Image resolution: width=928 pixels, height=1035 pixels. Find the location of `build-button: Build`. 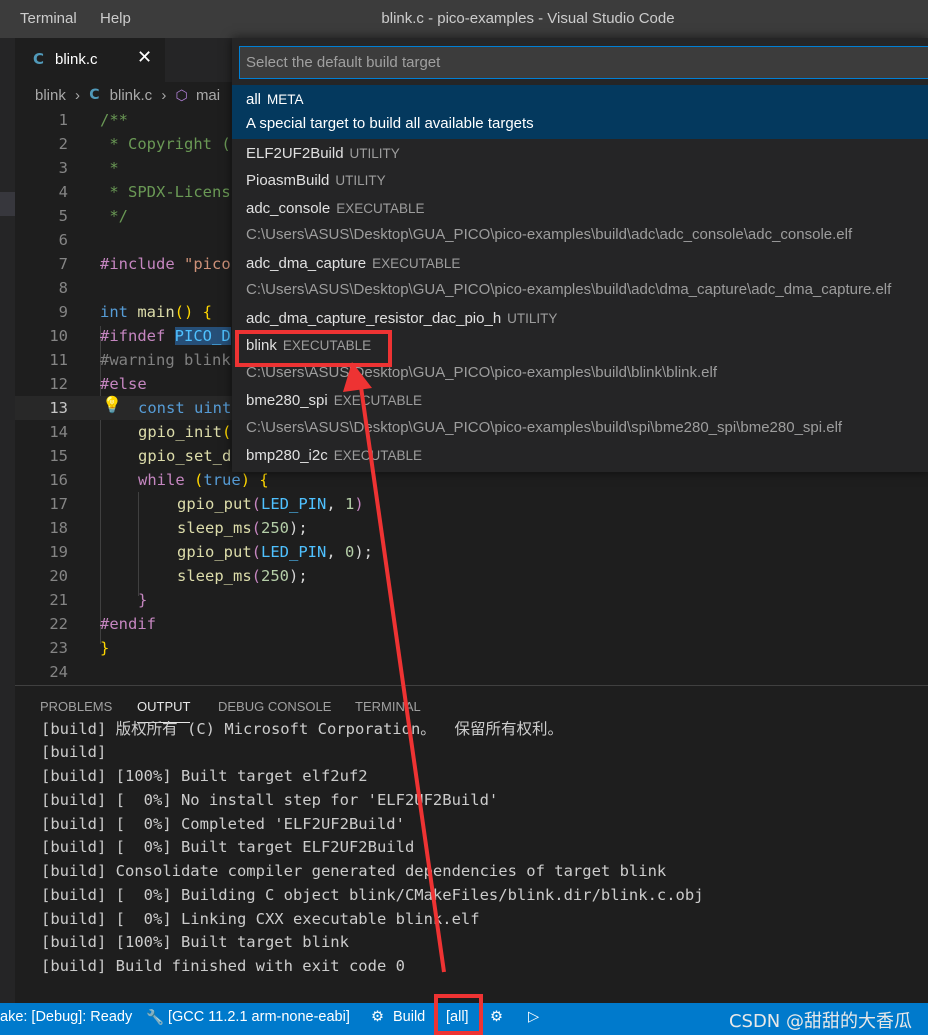

build-button: Build is located at coordinates (409, 1017).